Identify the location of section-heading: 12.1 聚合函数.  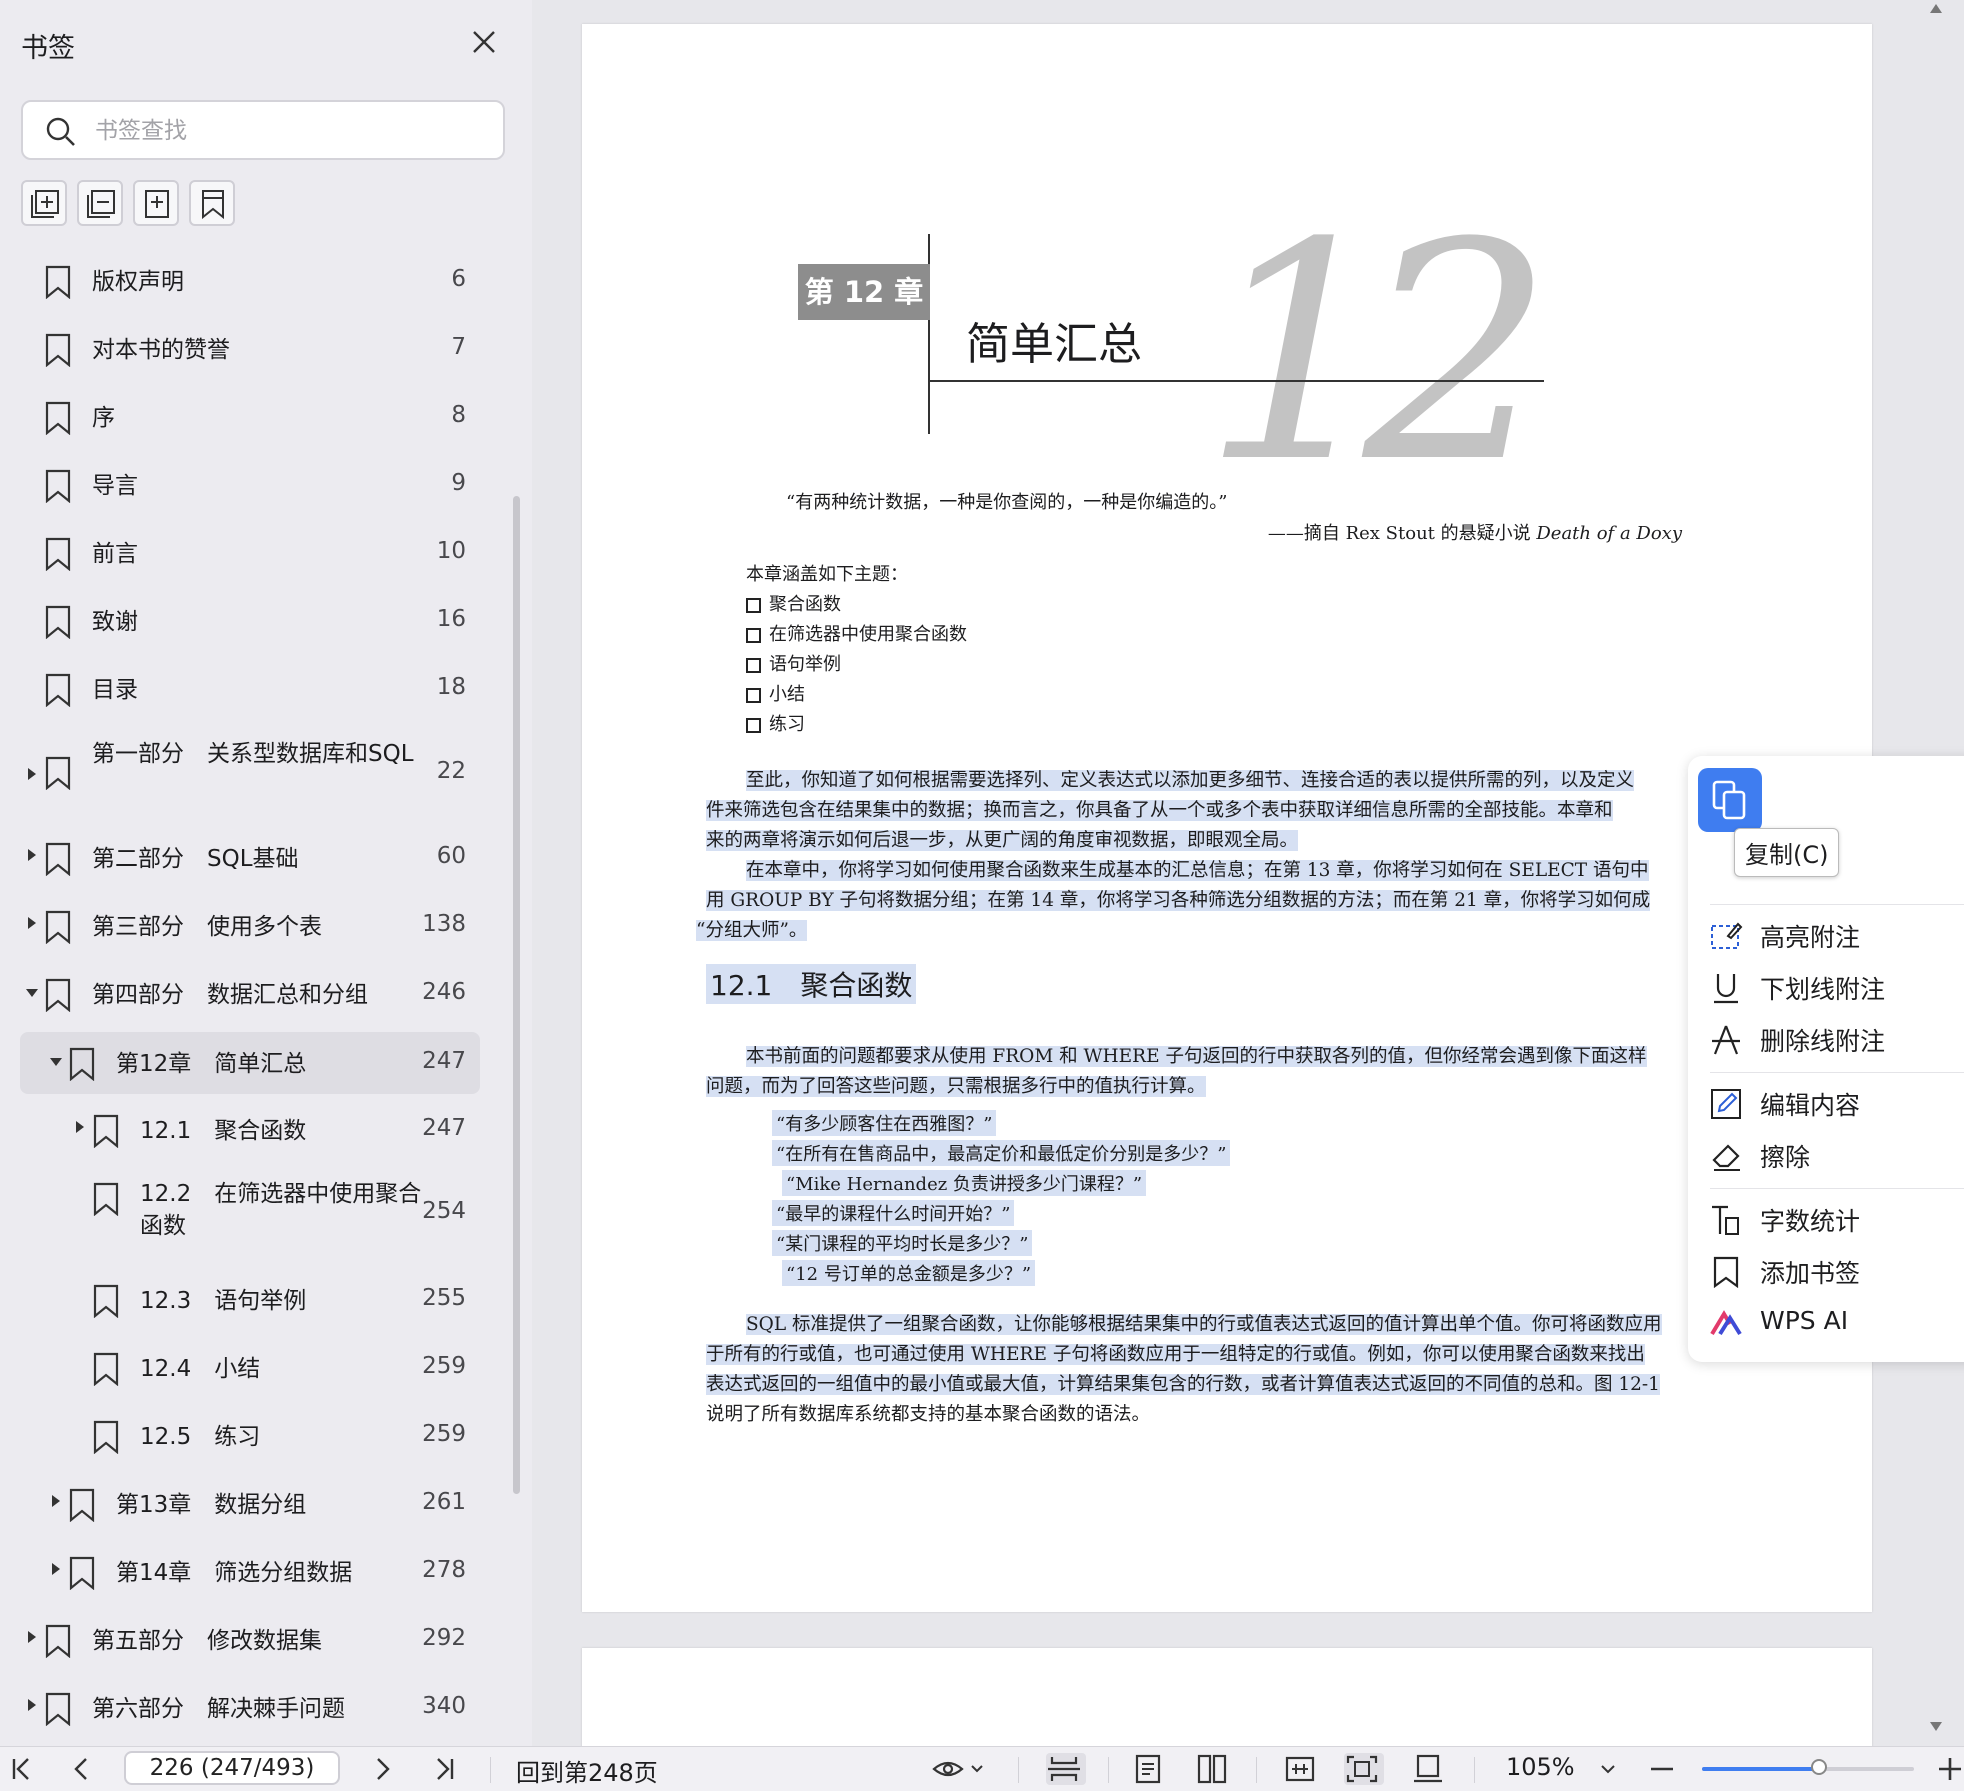
(811, 984).